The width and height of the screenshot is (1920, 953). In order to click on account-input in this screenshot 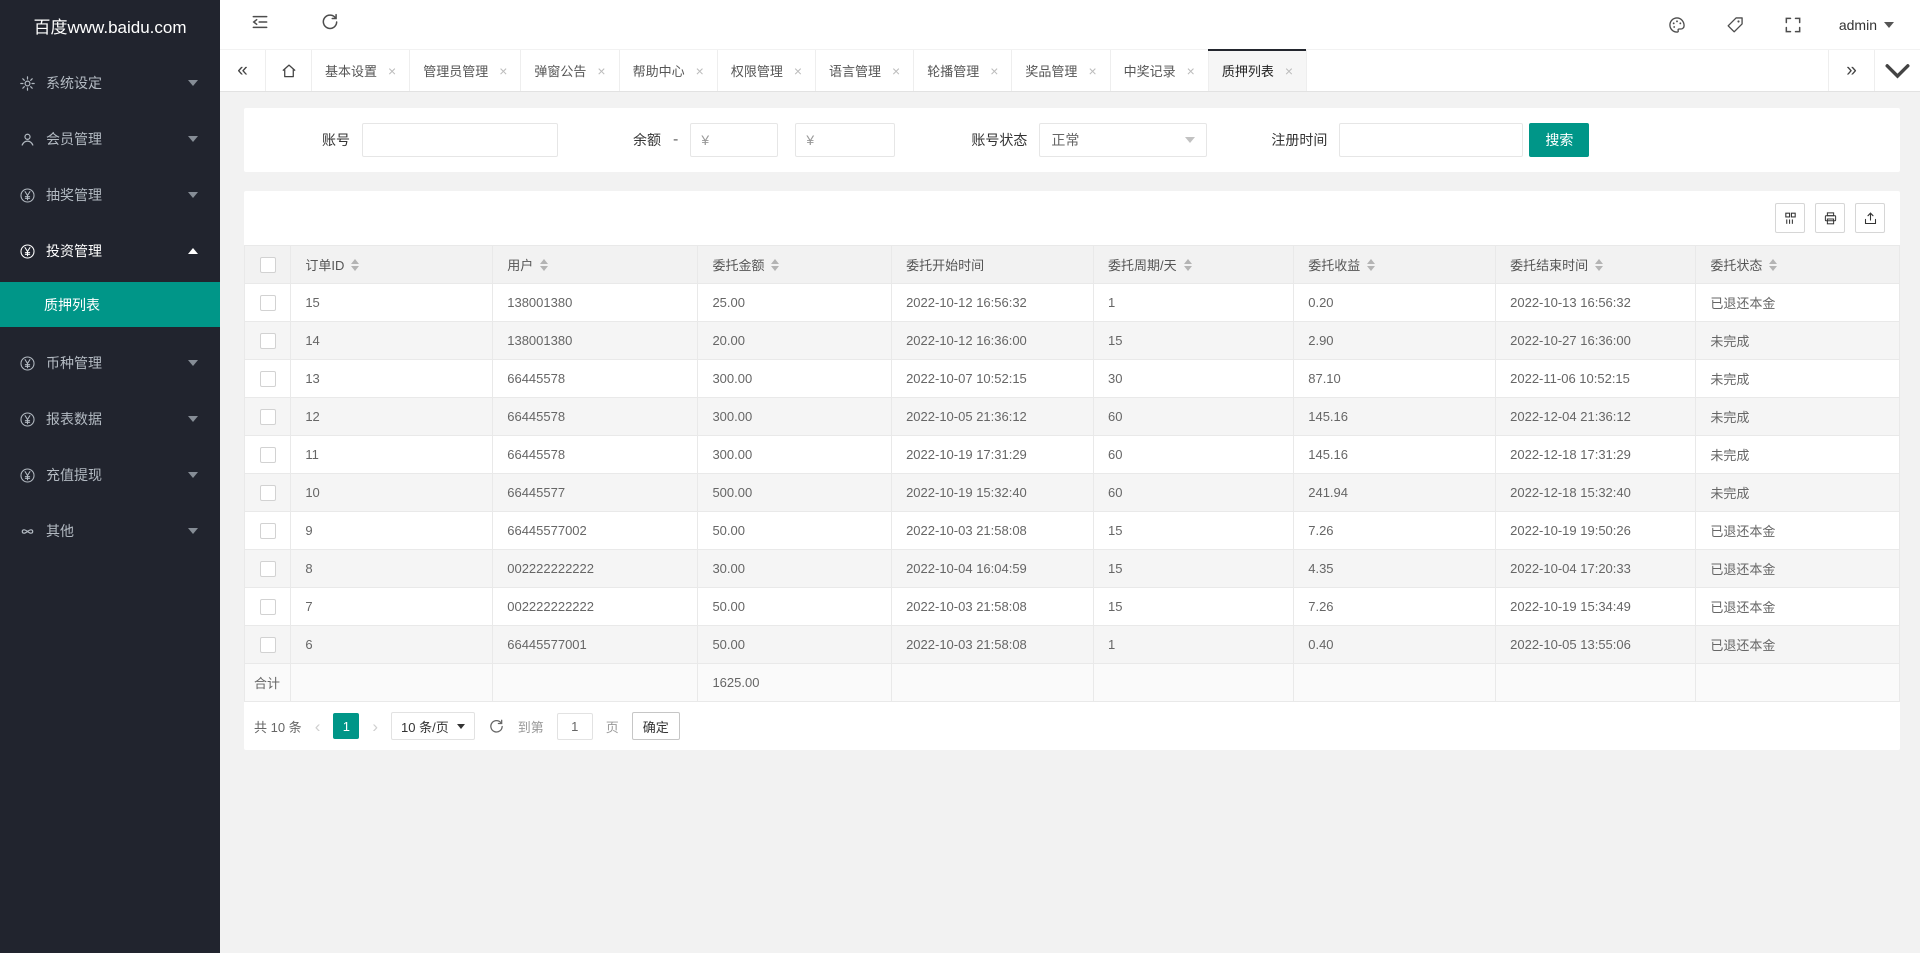, I will do `click(460, 140)`.